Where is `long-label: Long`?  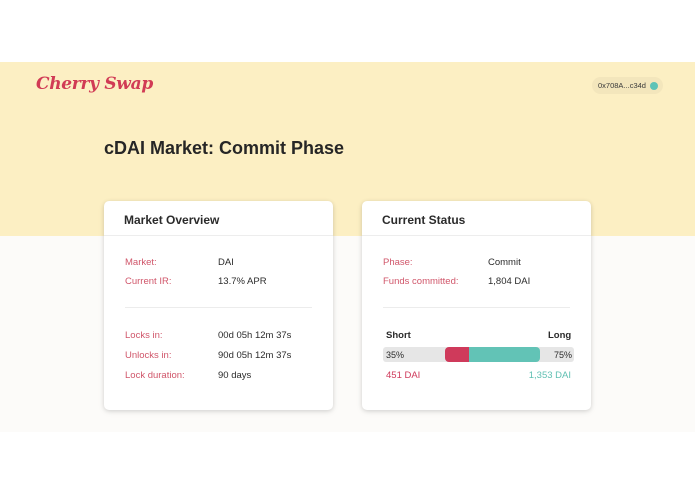
long-label: Long is located at coordinates (560, 335).